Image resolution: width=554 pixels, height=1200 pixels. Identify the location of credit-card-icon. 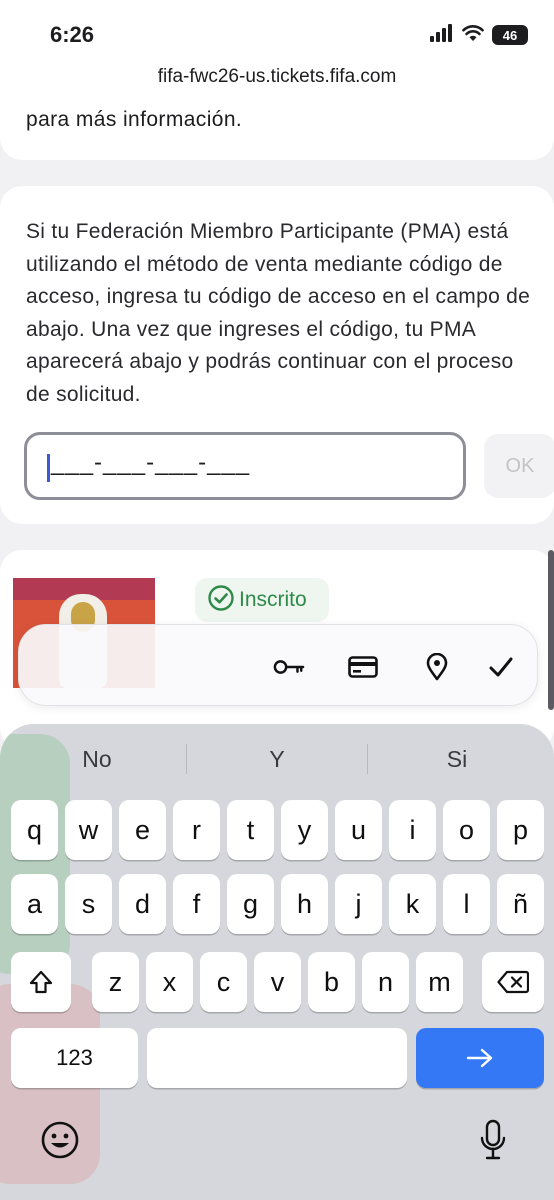
(363, 667).